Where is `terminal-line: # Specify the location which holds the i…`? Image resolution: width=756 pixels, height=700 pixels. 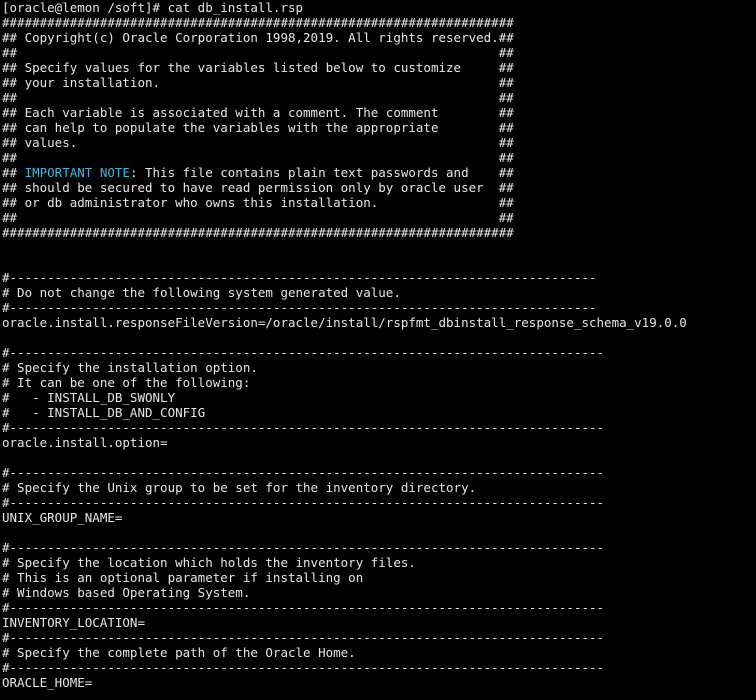
terminal-line: # Specify the location which holds the i… is located at coordinates (209, 562).